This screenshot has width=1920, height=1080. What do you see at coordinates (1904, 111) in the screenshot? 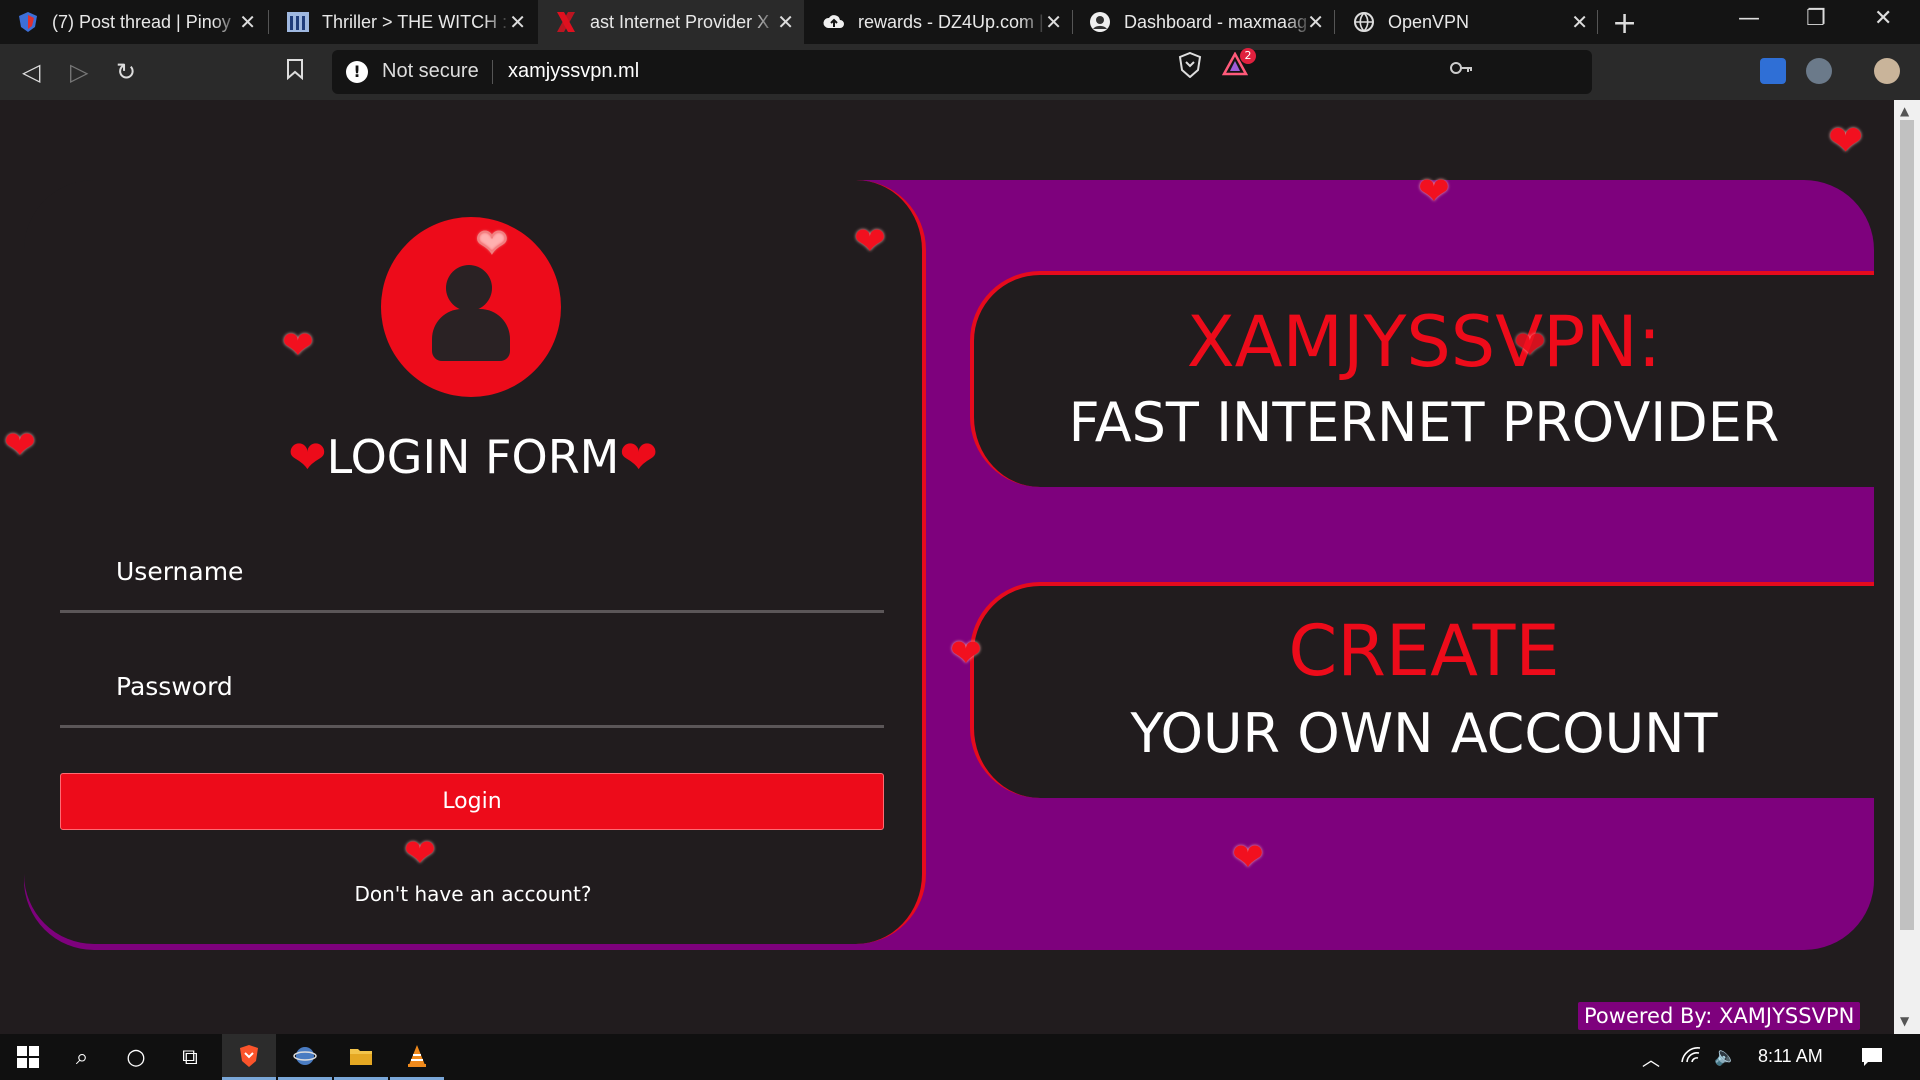
I see `scroll-up-icon: ▲` at bounding box center [1904, 111].